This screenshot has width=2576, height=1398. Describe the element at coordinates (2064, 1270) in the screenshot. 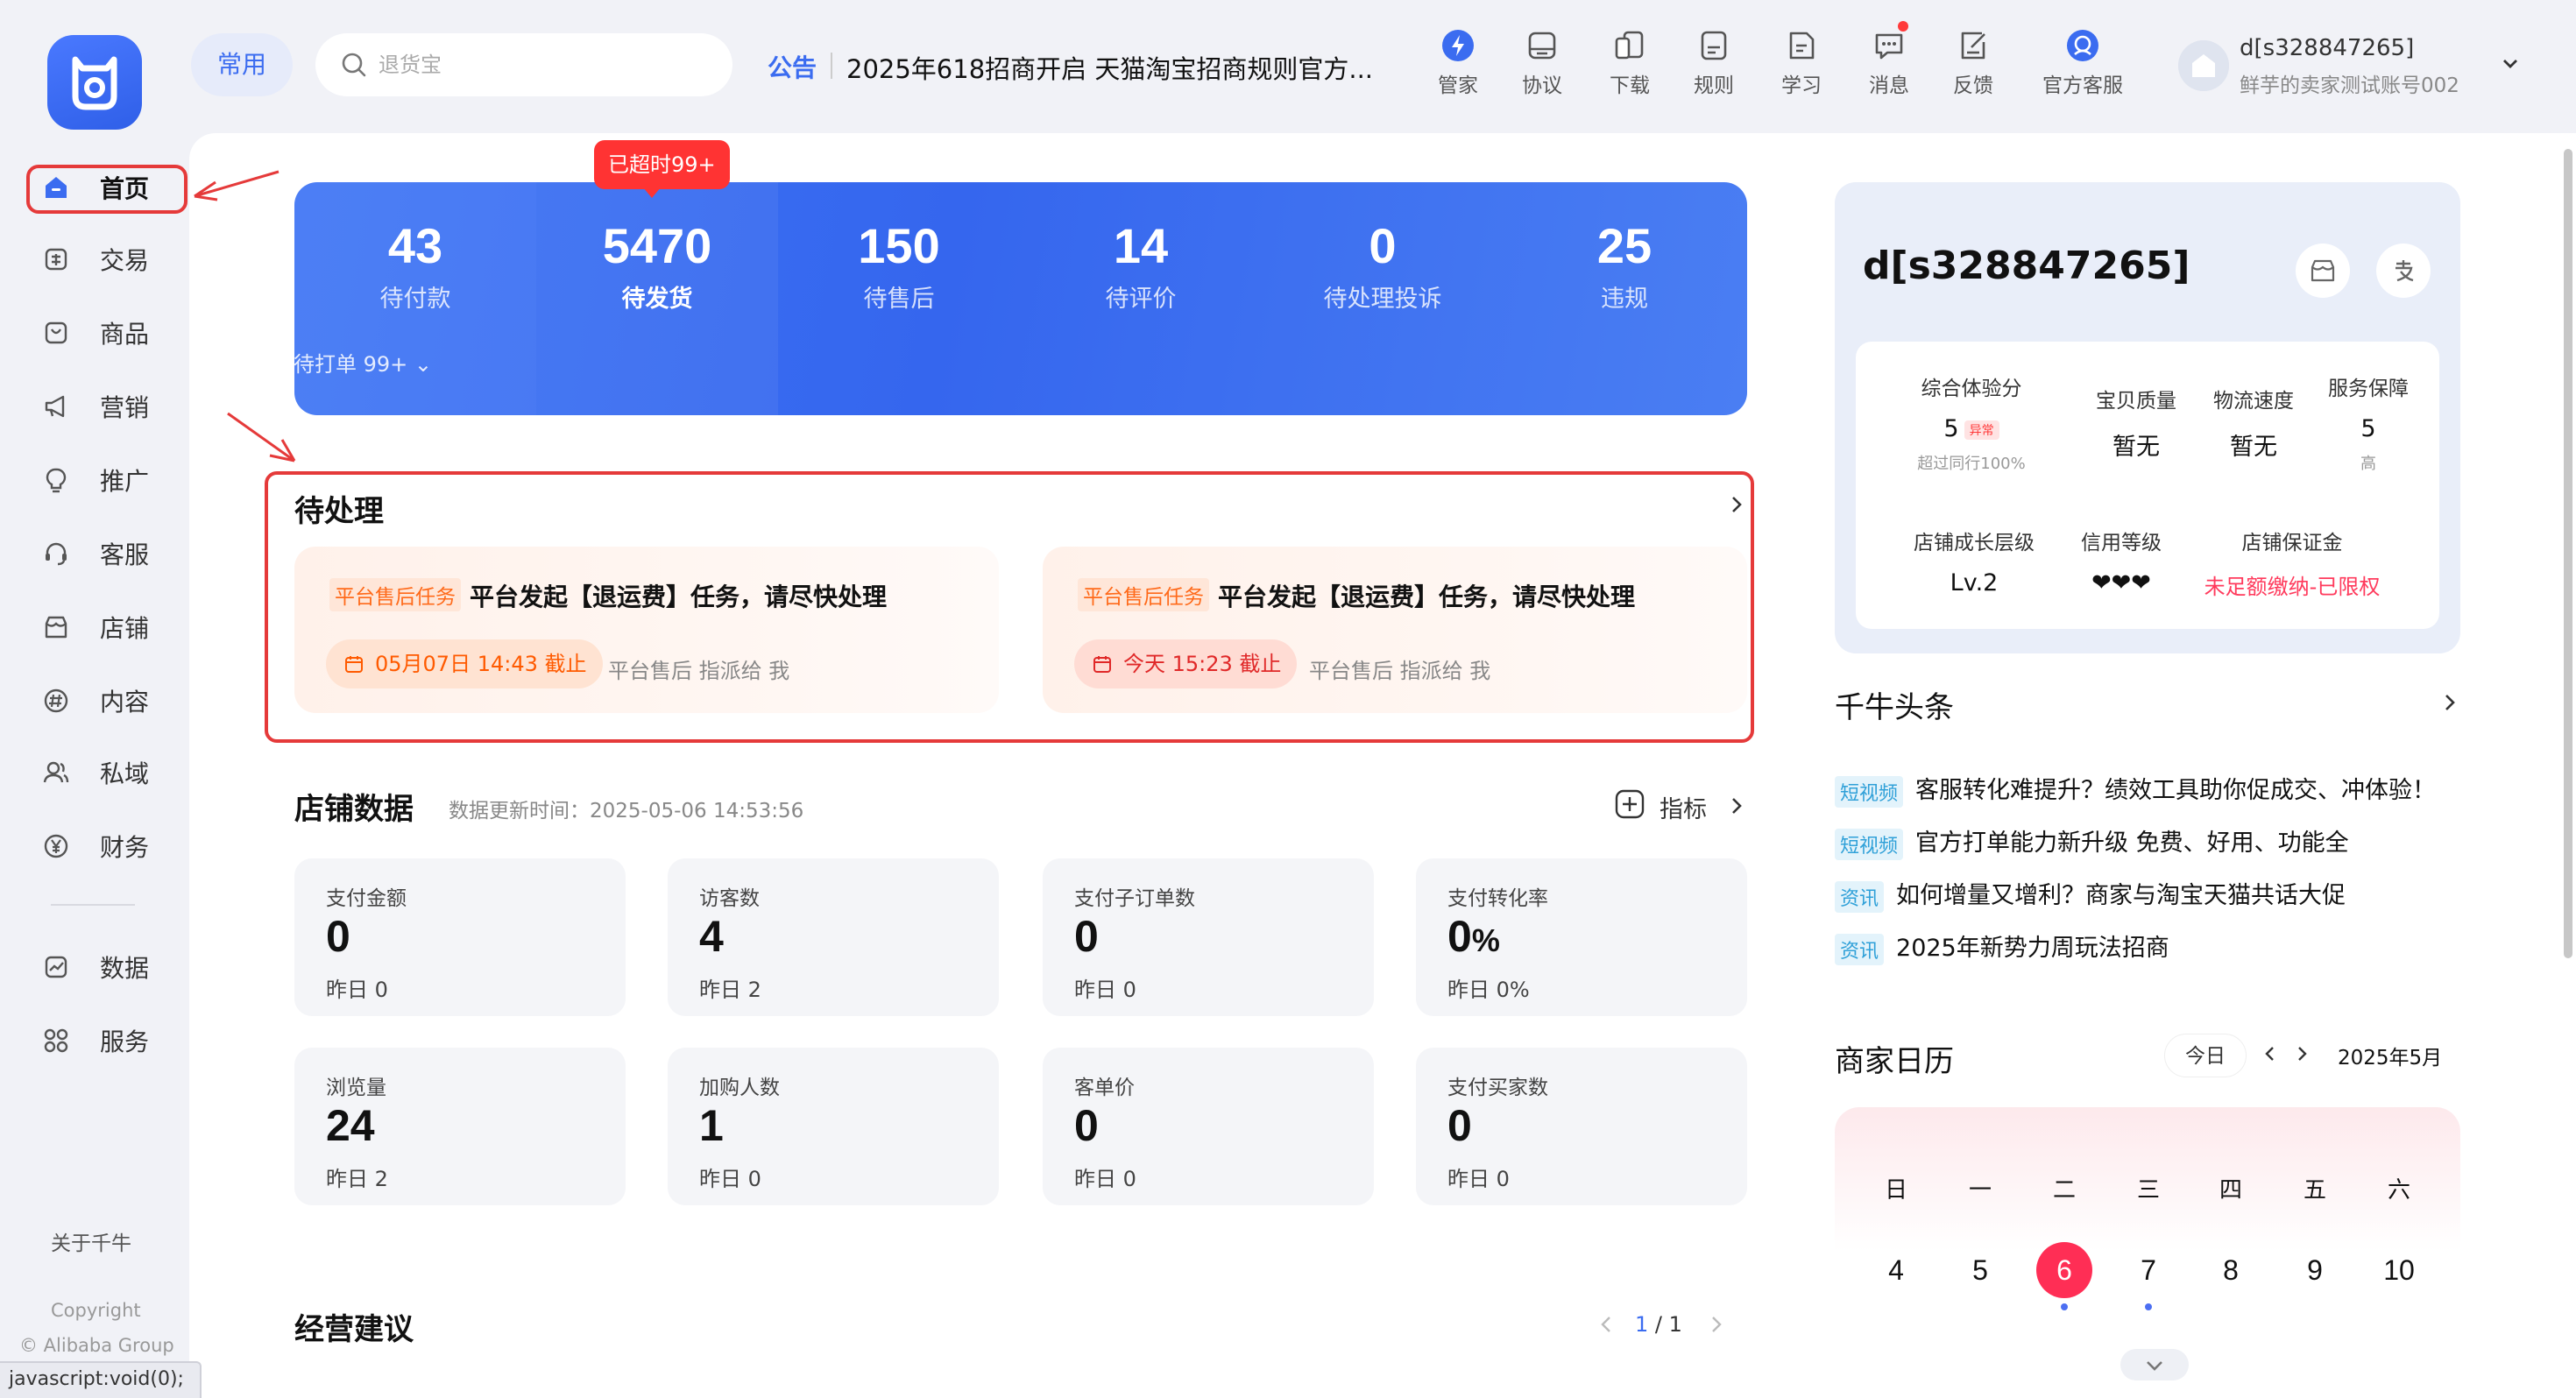

I see `calendar-day-selected: 6` at that location.